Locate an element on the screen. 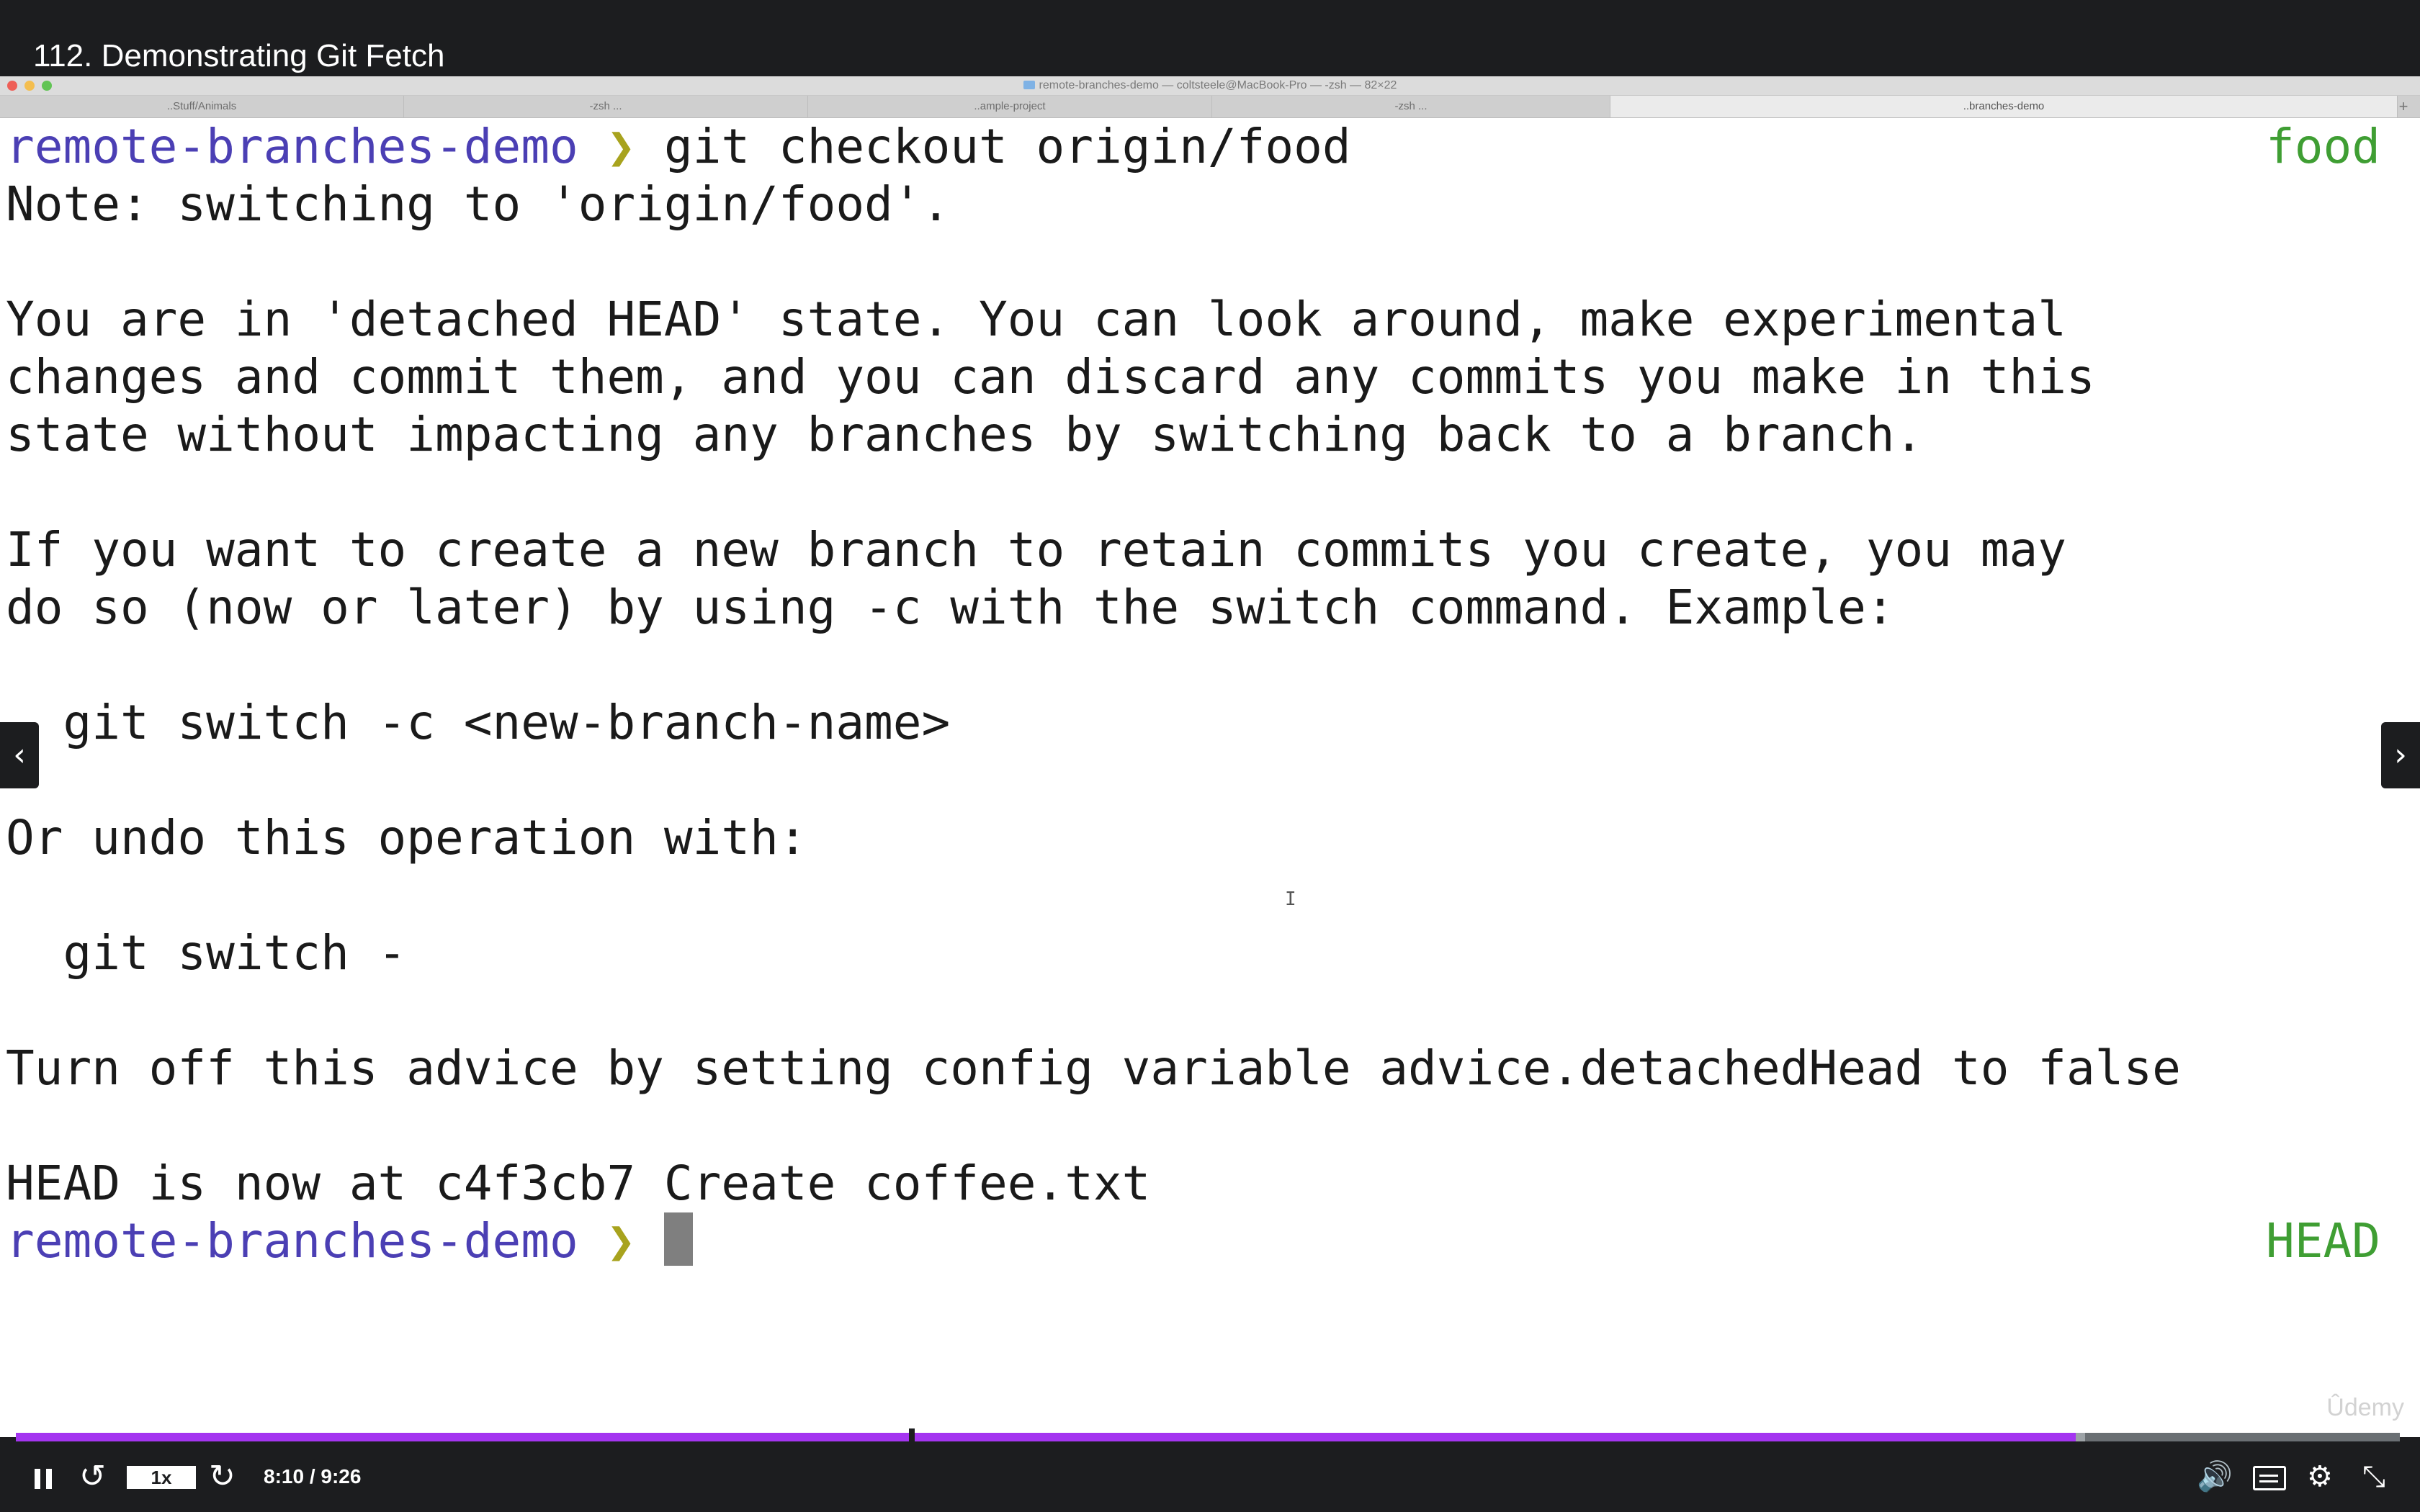  playback-speed-button: 1x is located at coordinates (161, 1477).